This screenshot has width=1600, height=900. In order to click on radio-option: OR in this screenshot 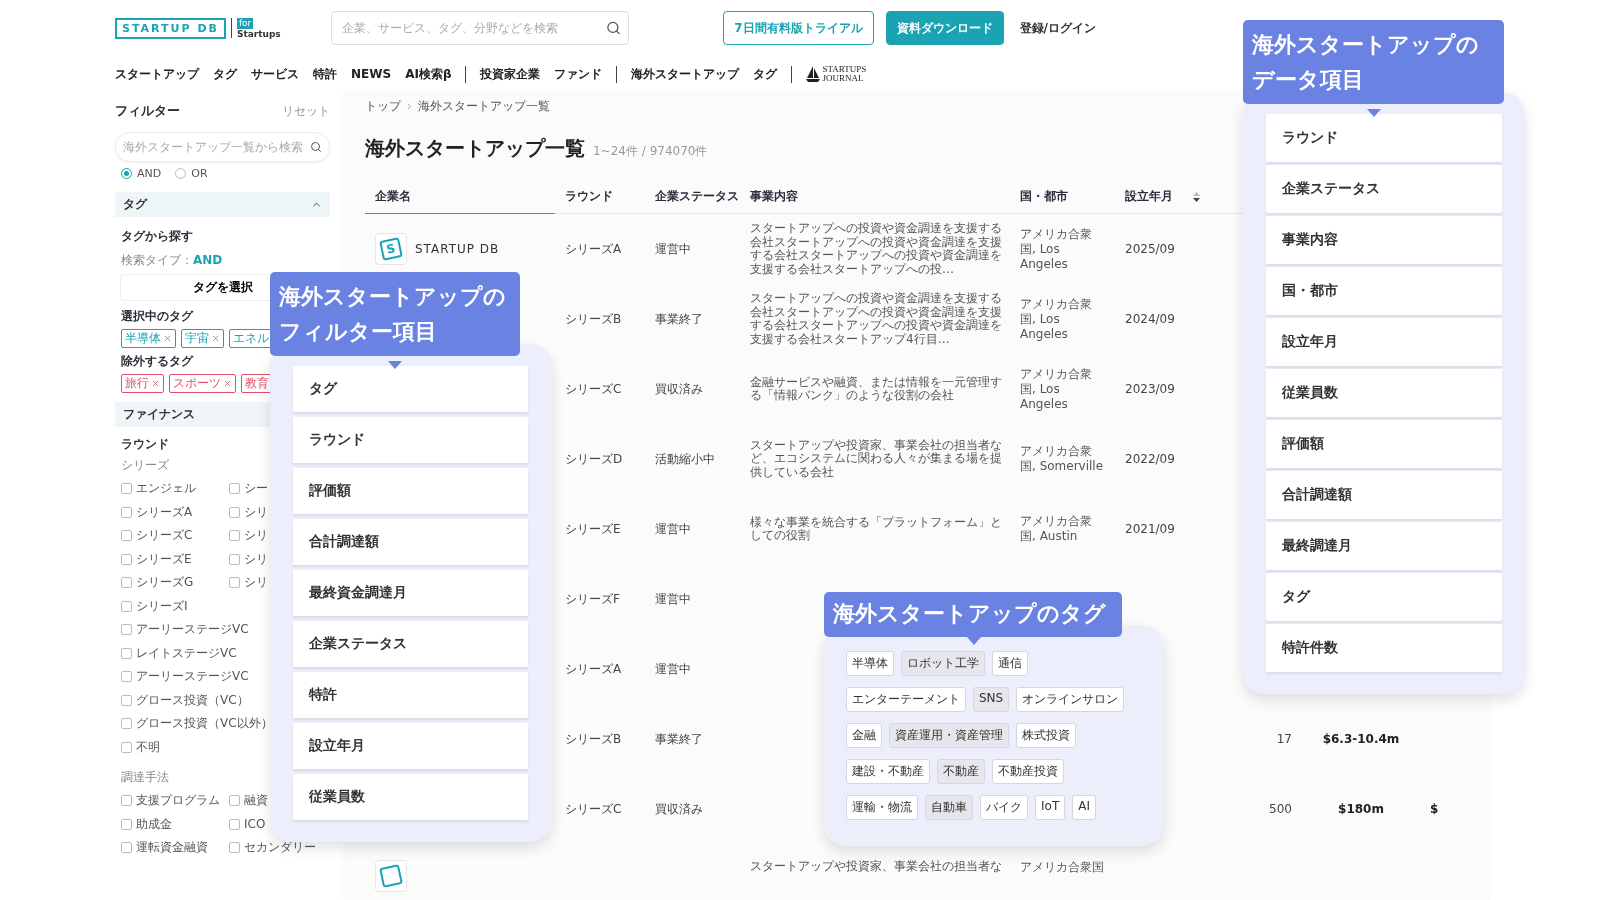, I will do `click(191, 173)`.